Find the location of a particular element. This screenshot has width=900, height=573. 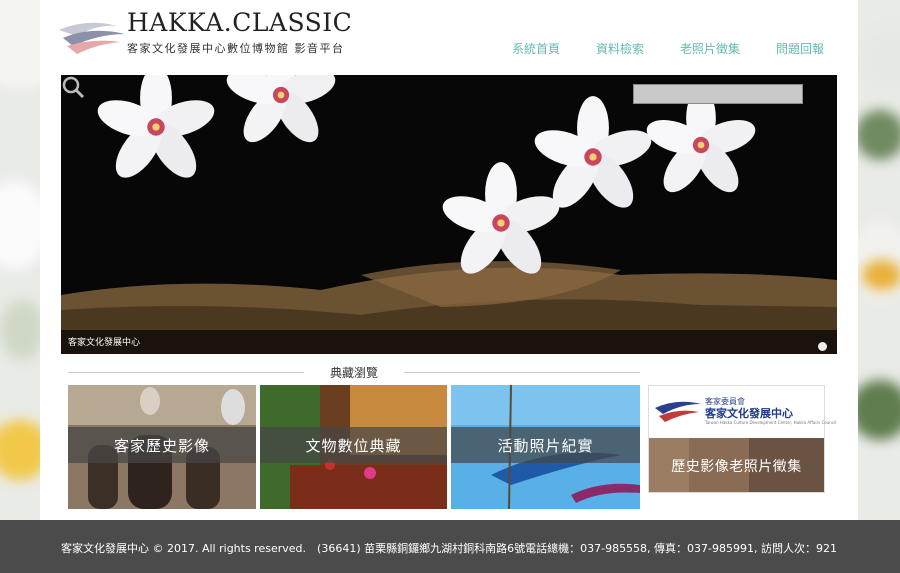

site-subtitle: 客家文化發展中心數位博物館 影音平台 is located at coordinates (236, 48).